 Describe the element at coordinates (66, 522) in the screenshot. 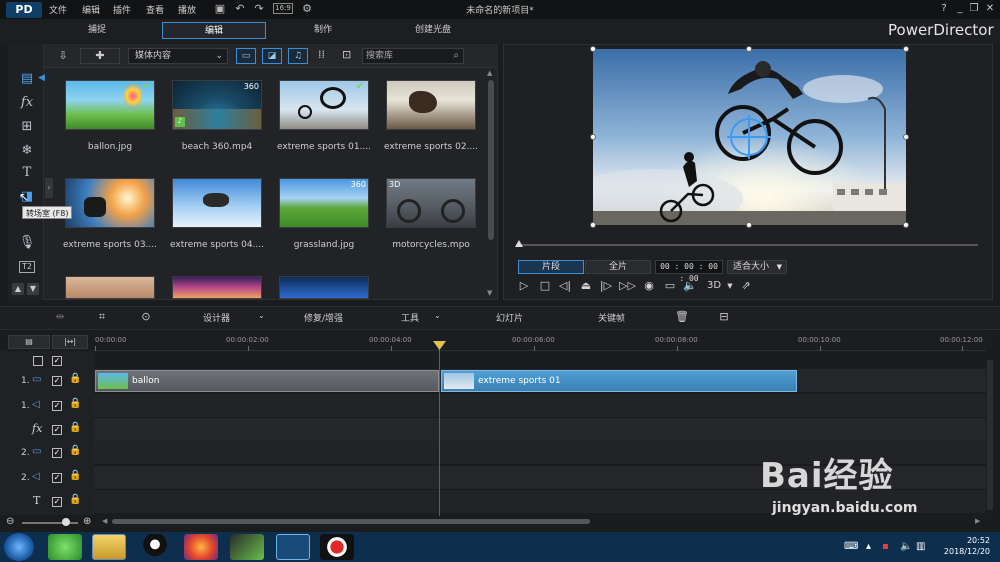

I see `zoom-slider-thumb` at that location.